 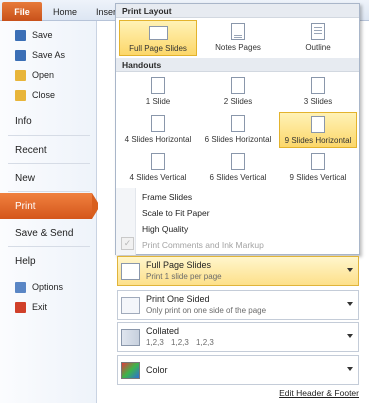 I want to click on one-sided-icon, so click(x=130, y=305).